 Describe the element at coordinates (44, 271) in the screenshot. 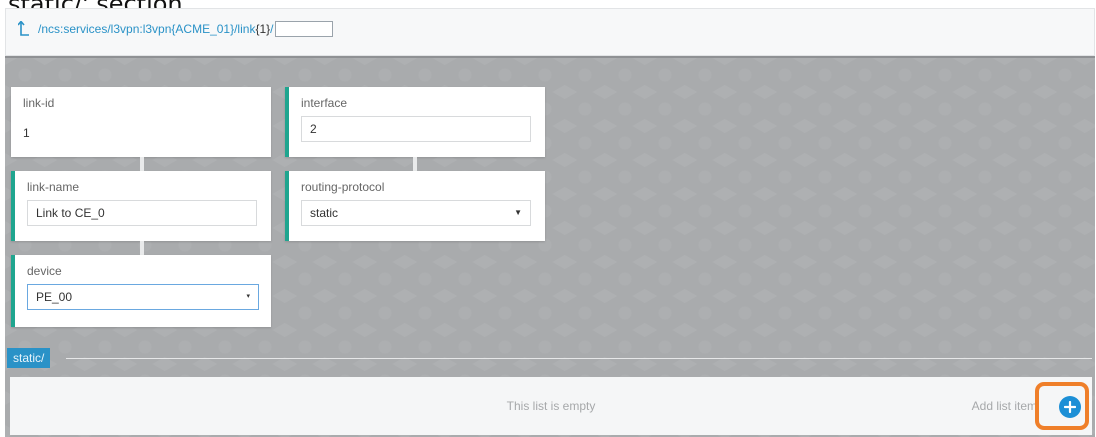

I see `device-label: device` at that location.